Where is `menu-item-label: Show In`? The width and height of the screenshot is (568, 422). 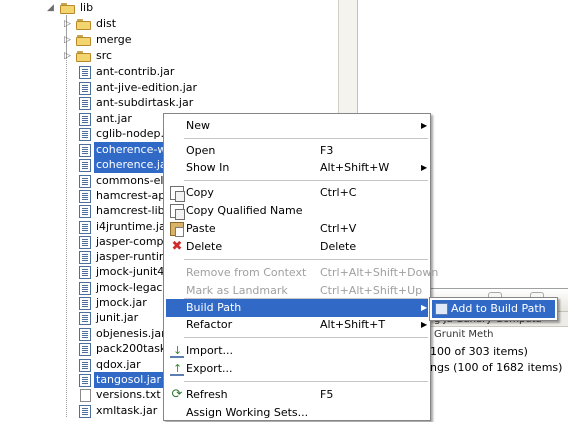 menu-item-label: Show In is located at coordinates (208, 167).